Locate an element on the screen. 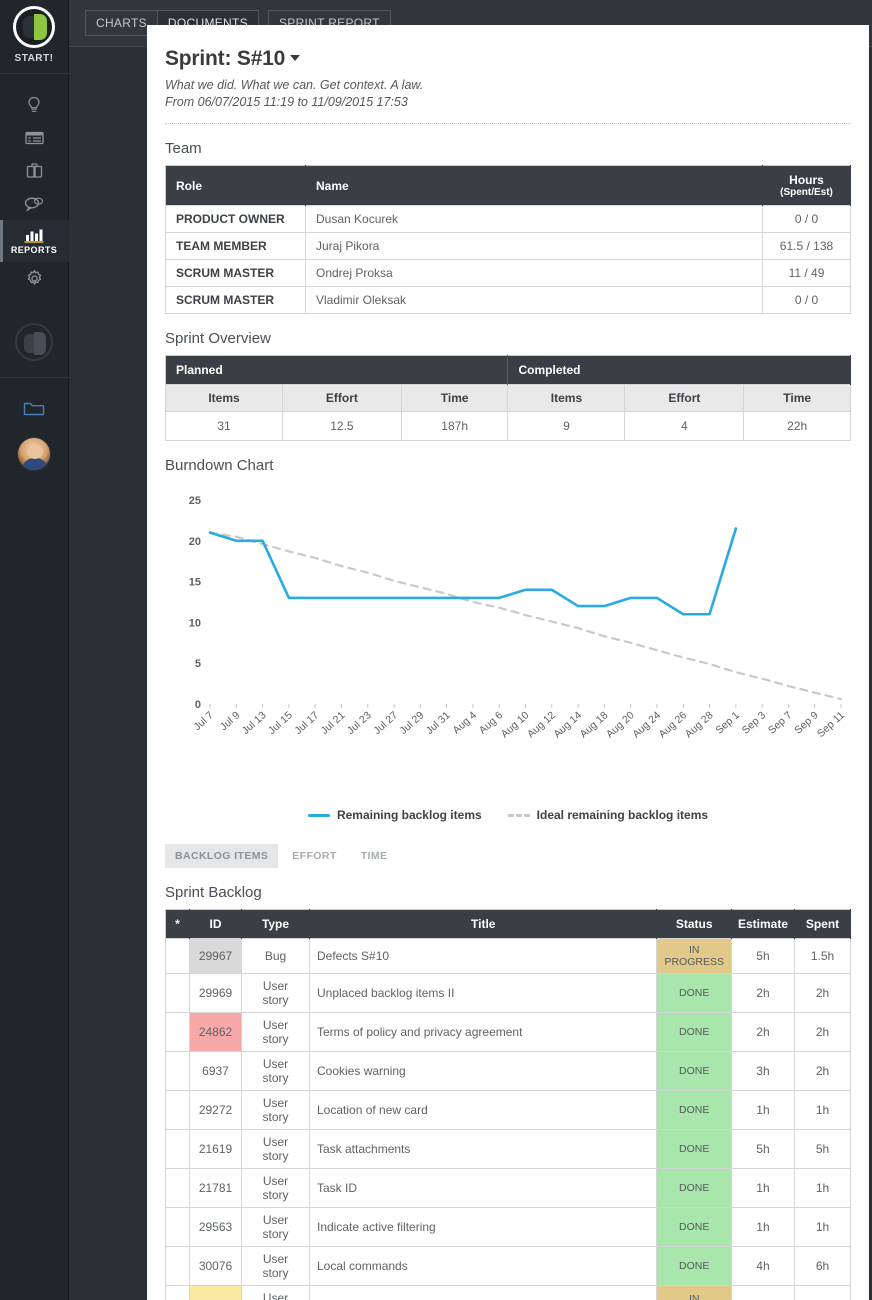  backlog-title-cell: Location of new card is located at coordinates (483, 1110).